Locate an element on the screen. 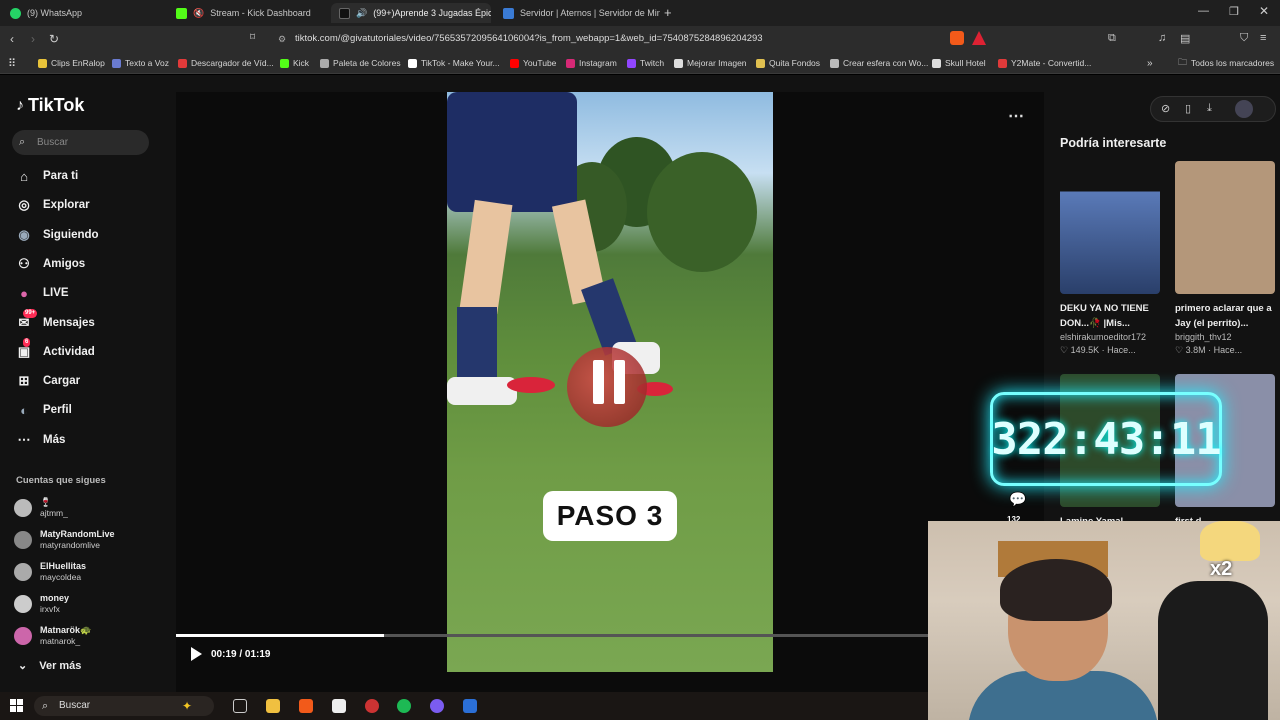 This screenshot has height=720, width=1280. search-input: ⌕ Buscar is located at coordinates (80, 142).